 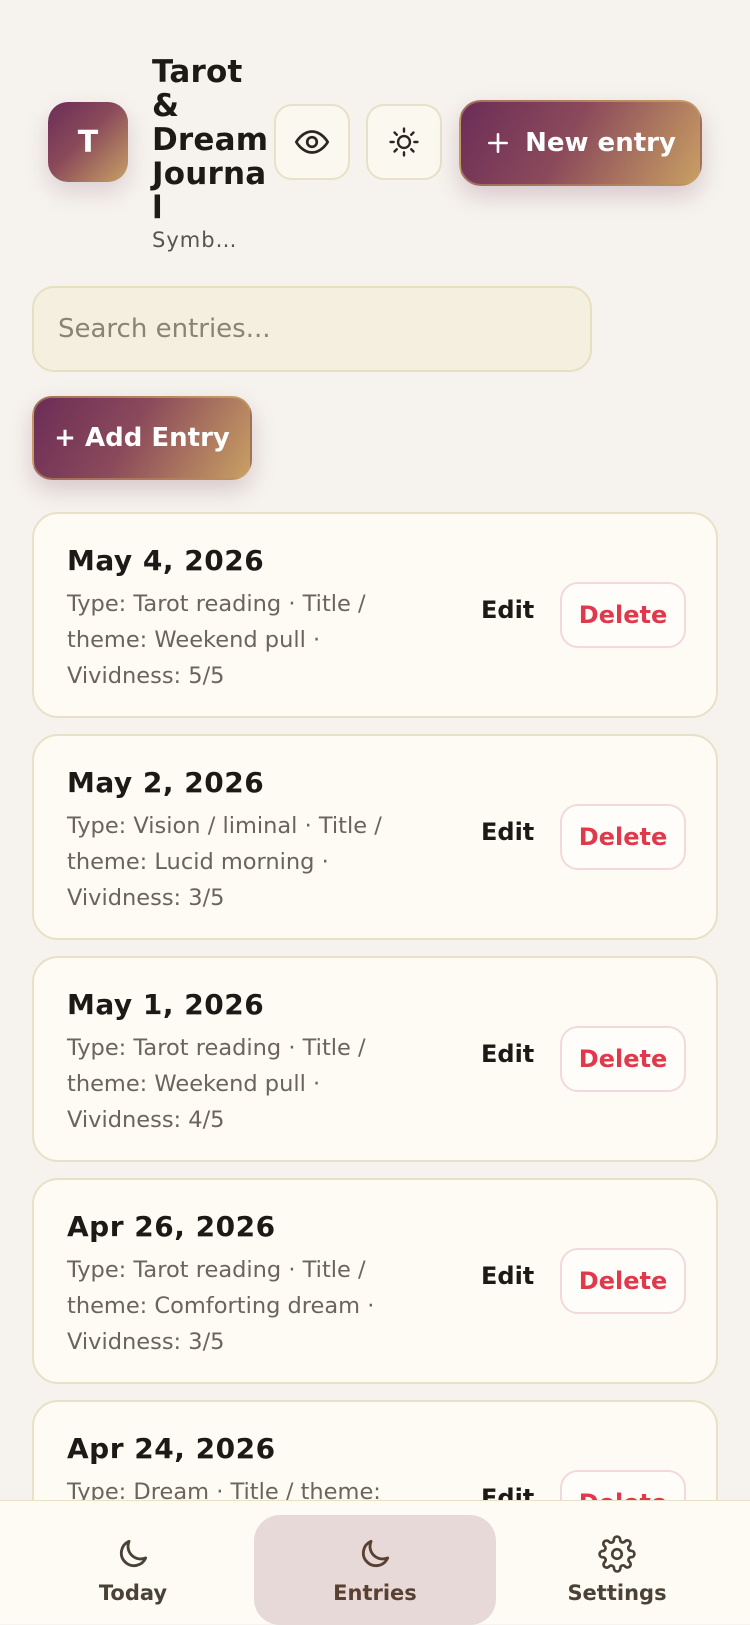 I want to click on eye-icon, so click(x=312, y=142).